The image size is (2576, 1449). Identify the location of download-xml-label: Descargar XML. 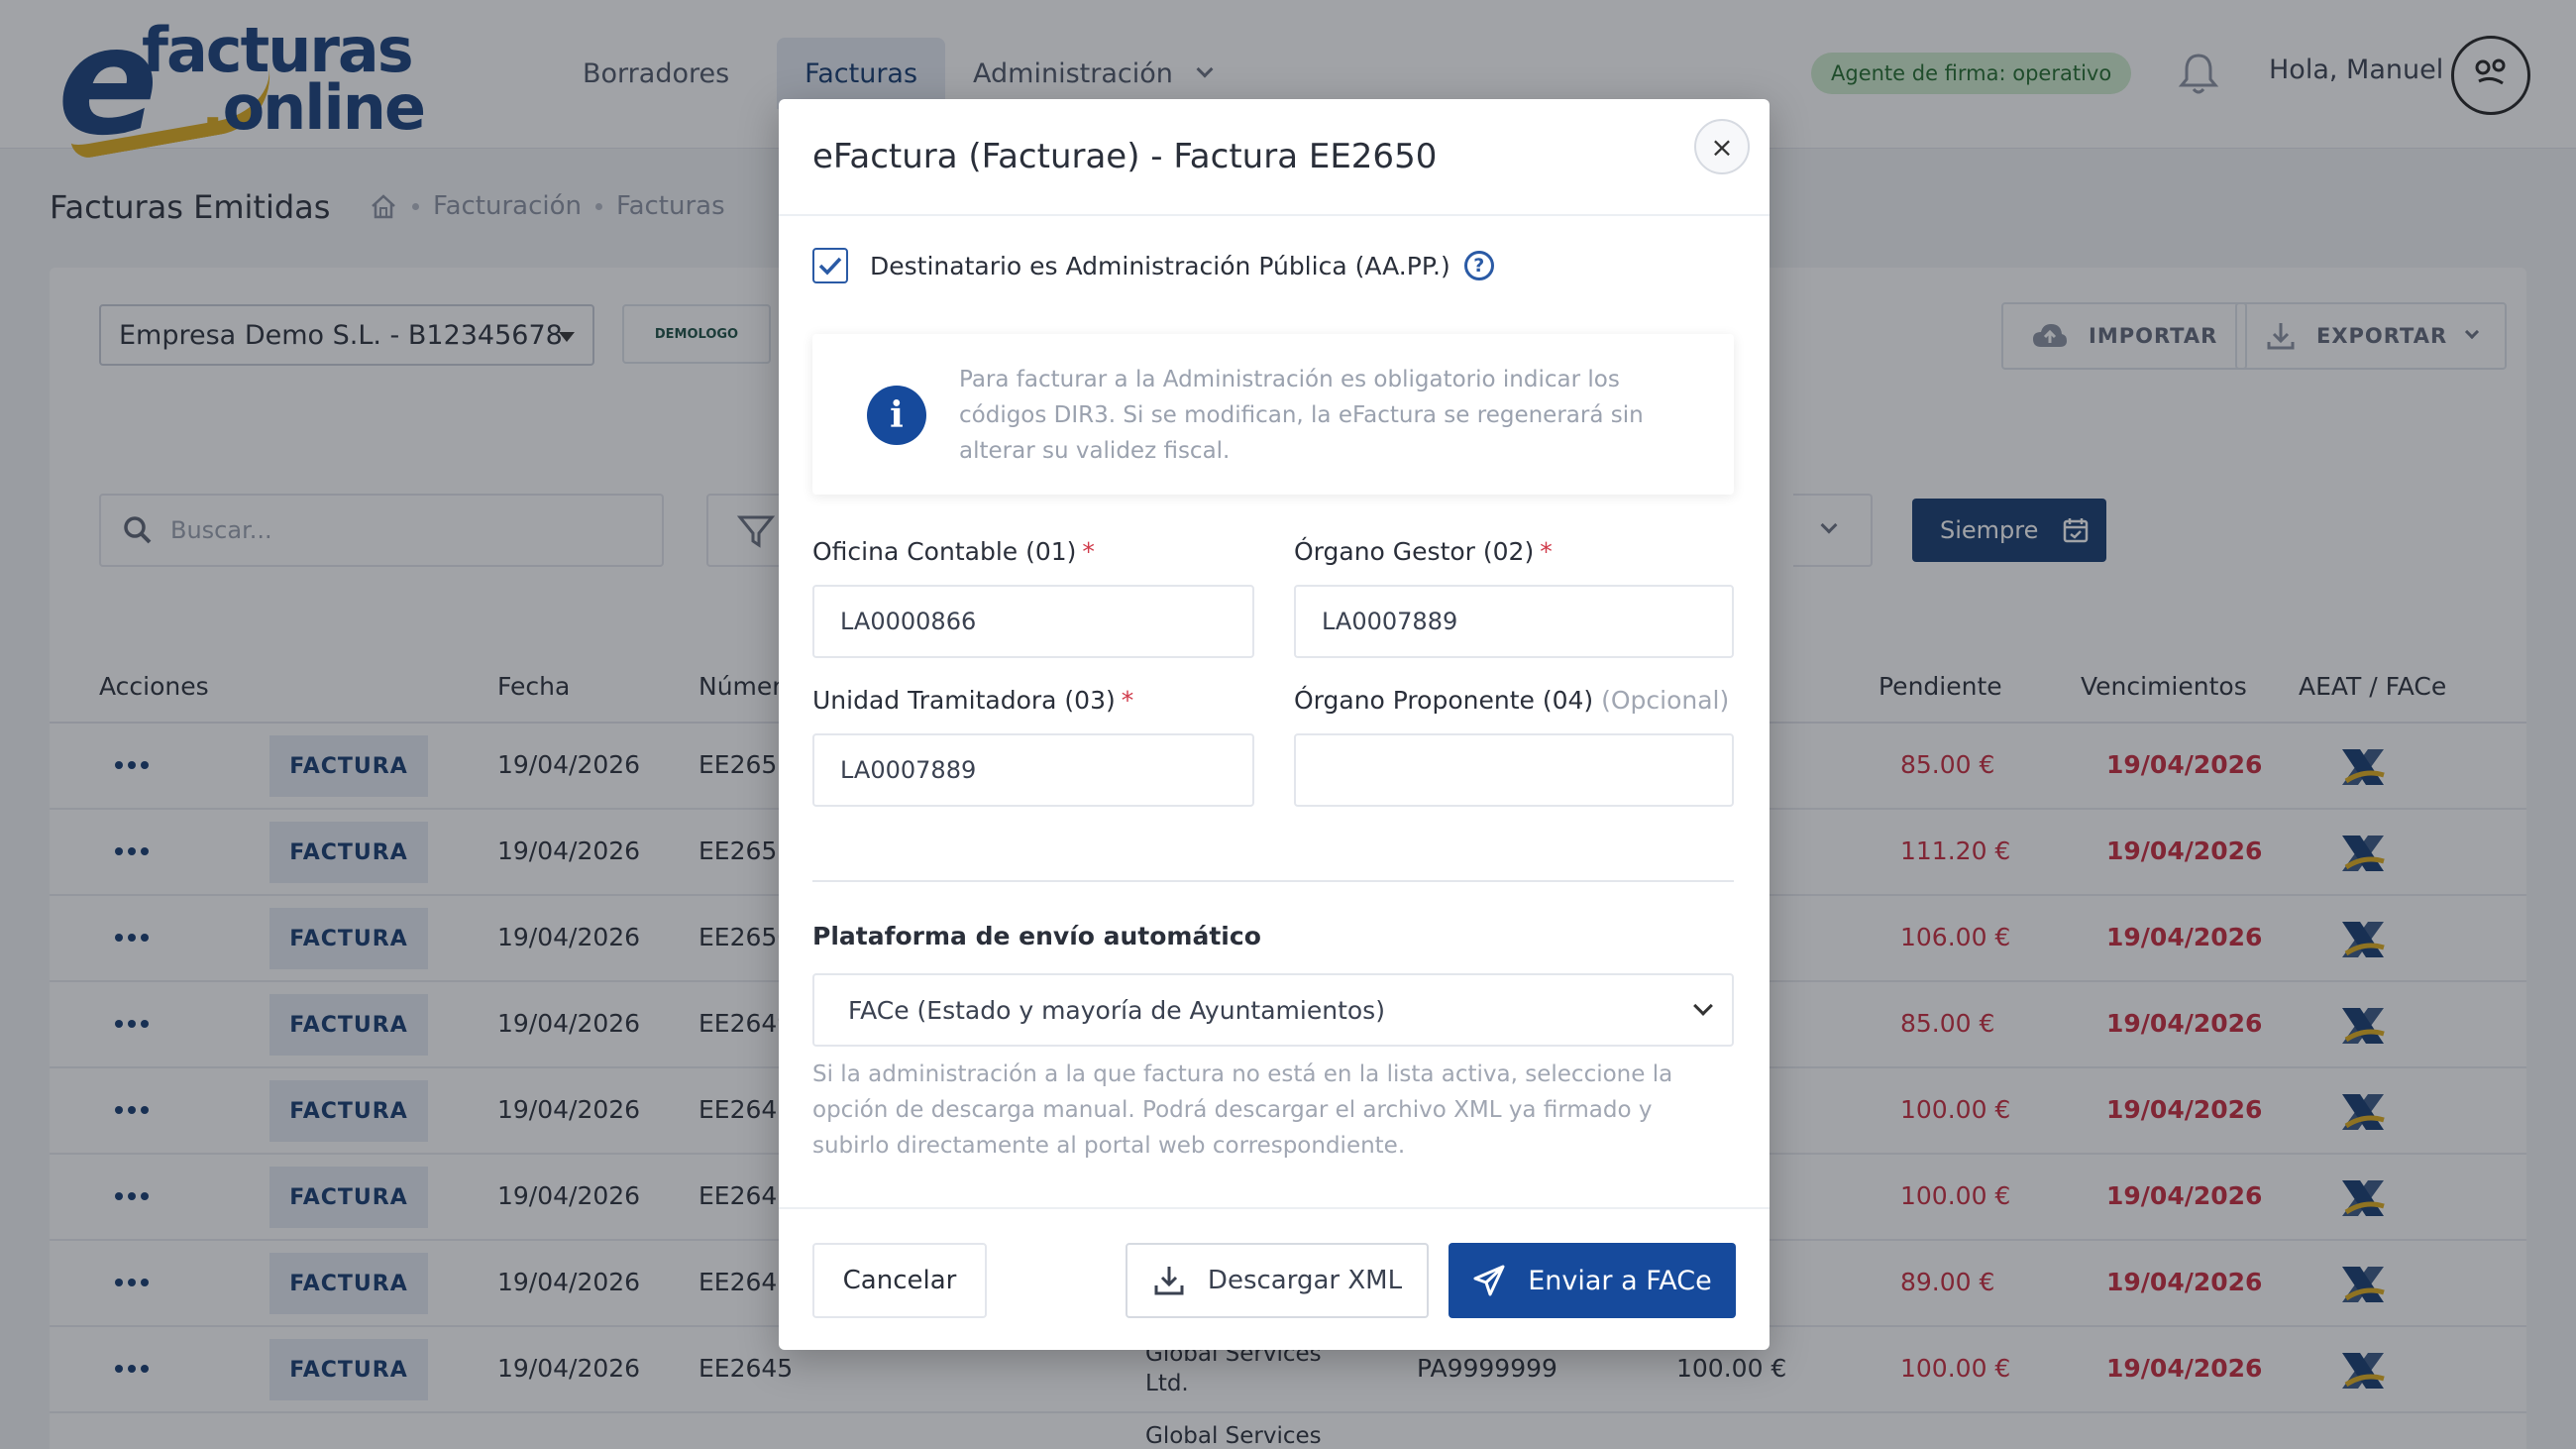
(1305, 1280).